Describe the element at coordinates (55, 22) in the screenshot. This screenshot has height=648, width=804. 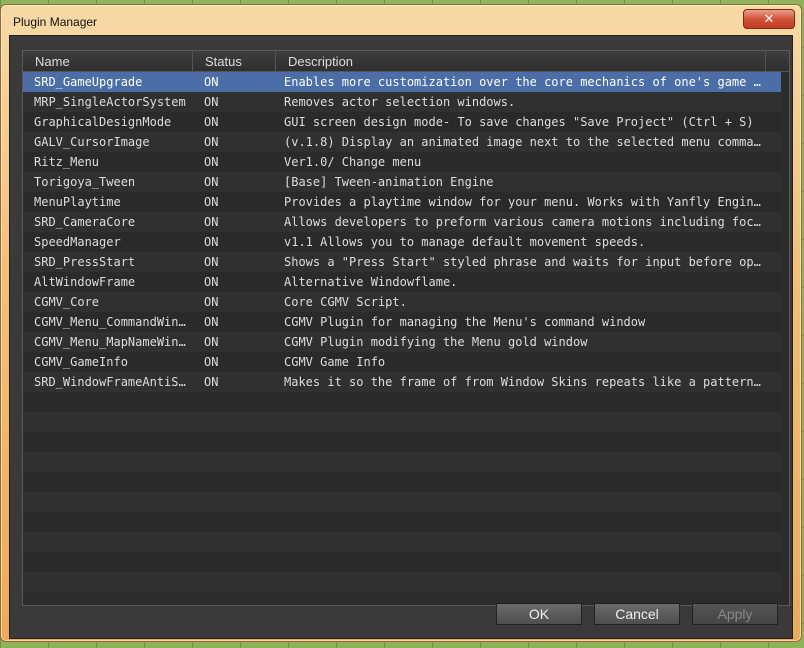
I see `window-title: Plugin Manager` at that location.